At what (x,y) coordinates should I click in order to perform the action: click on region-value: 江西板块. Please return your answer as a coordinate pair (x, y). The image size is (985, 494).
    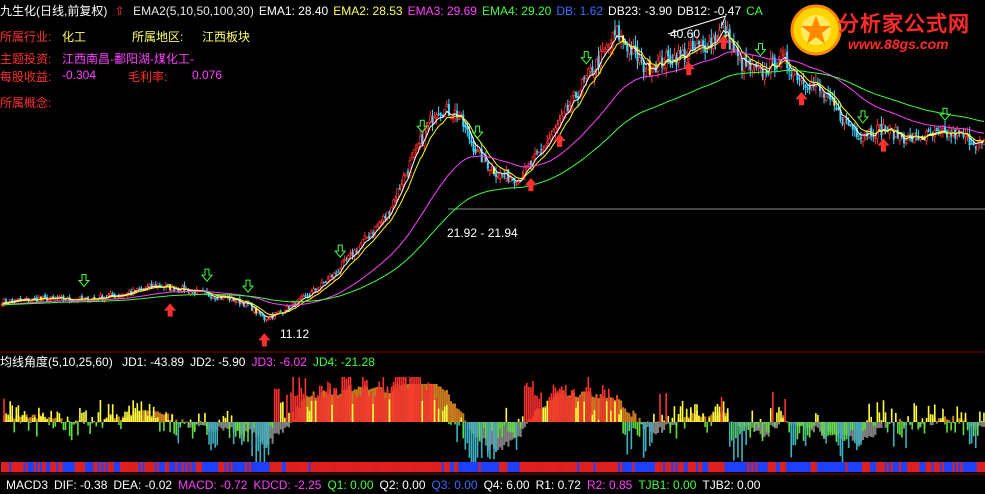
    Looking at the image, I should click on (226, 36).